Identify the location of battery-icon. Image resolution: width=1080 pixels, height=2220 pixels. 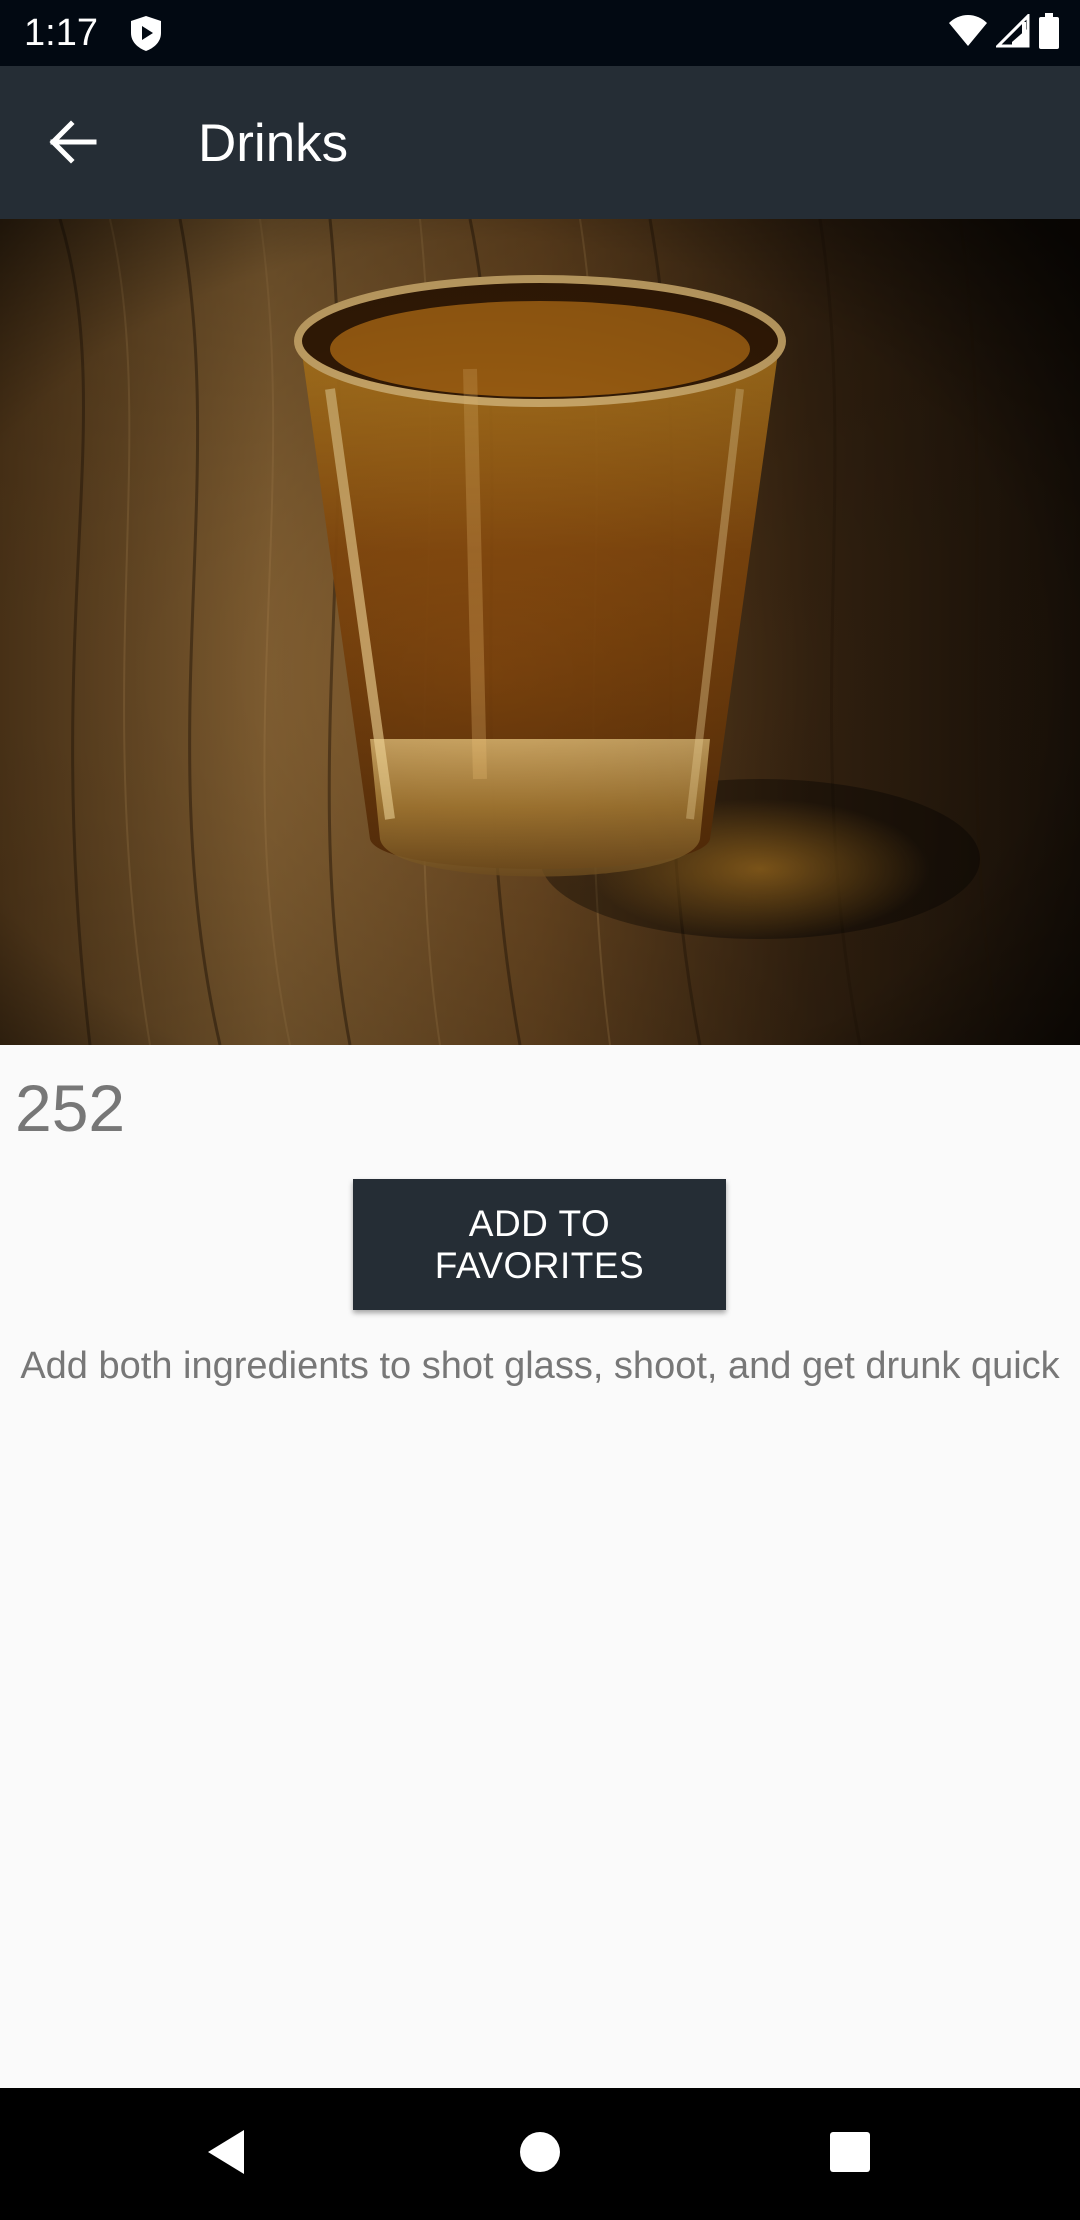
(1049, 33).